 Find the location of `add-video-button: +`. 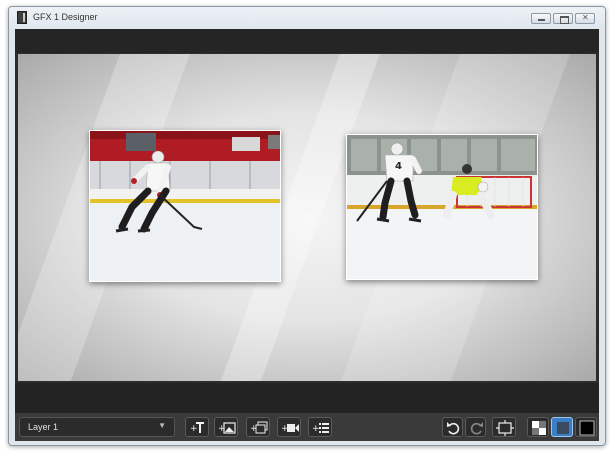

add-video-button: + is located at coordinates (289, 427).